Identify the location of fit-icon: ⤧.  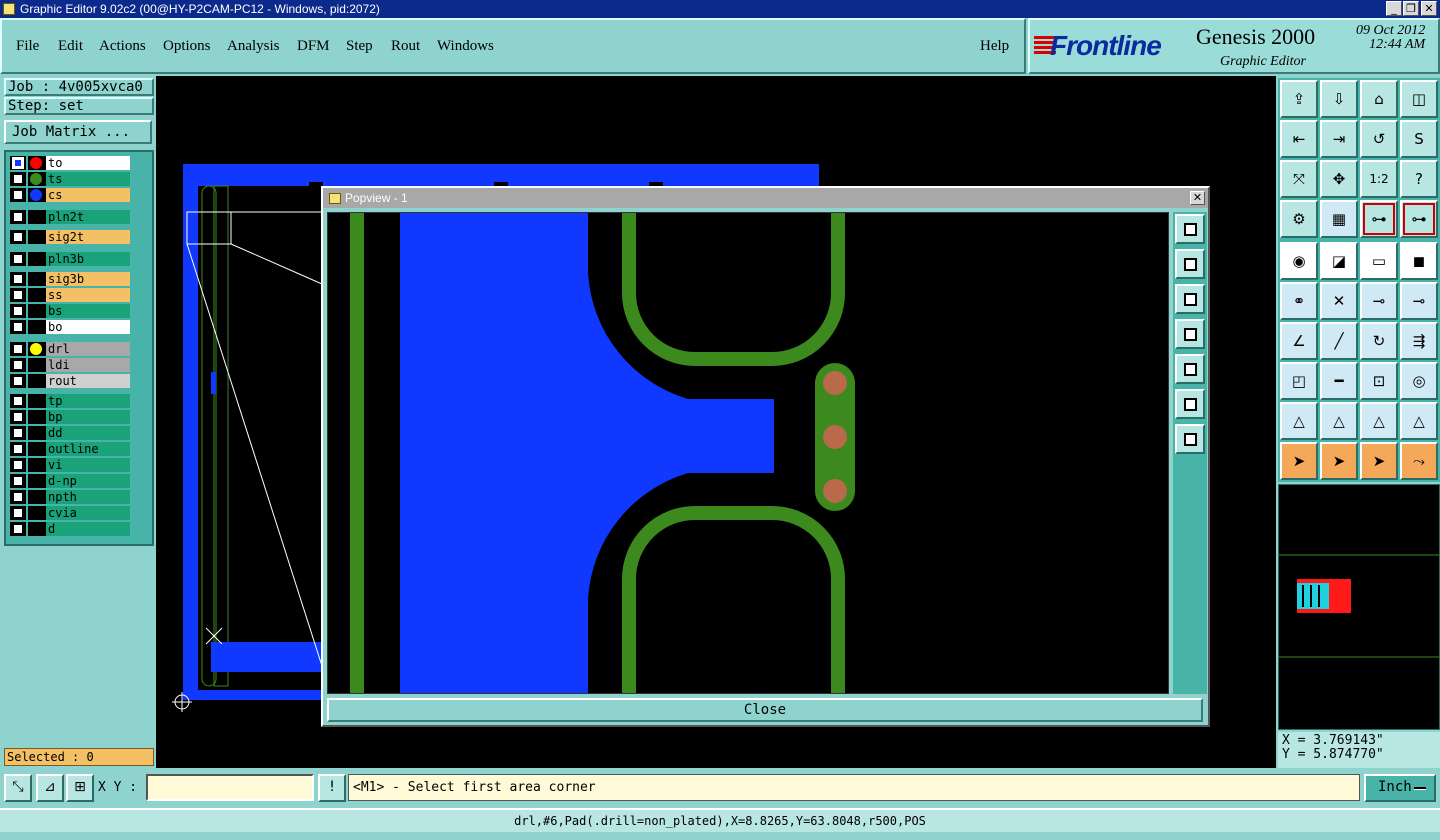
(1299, 179).